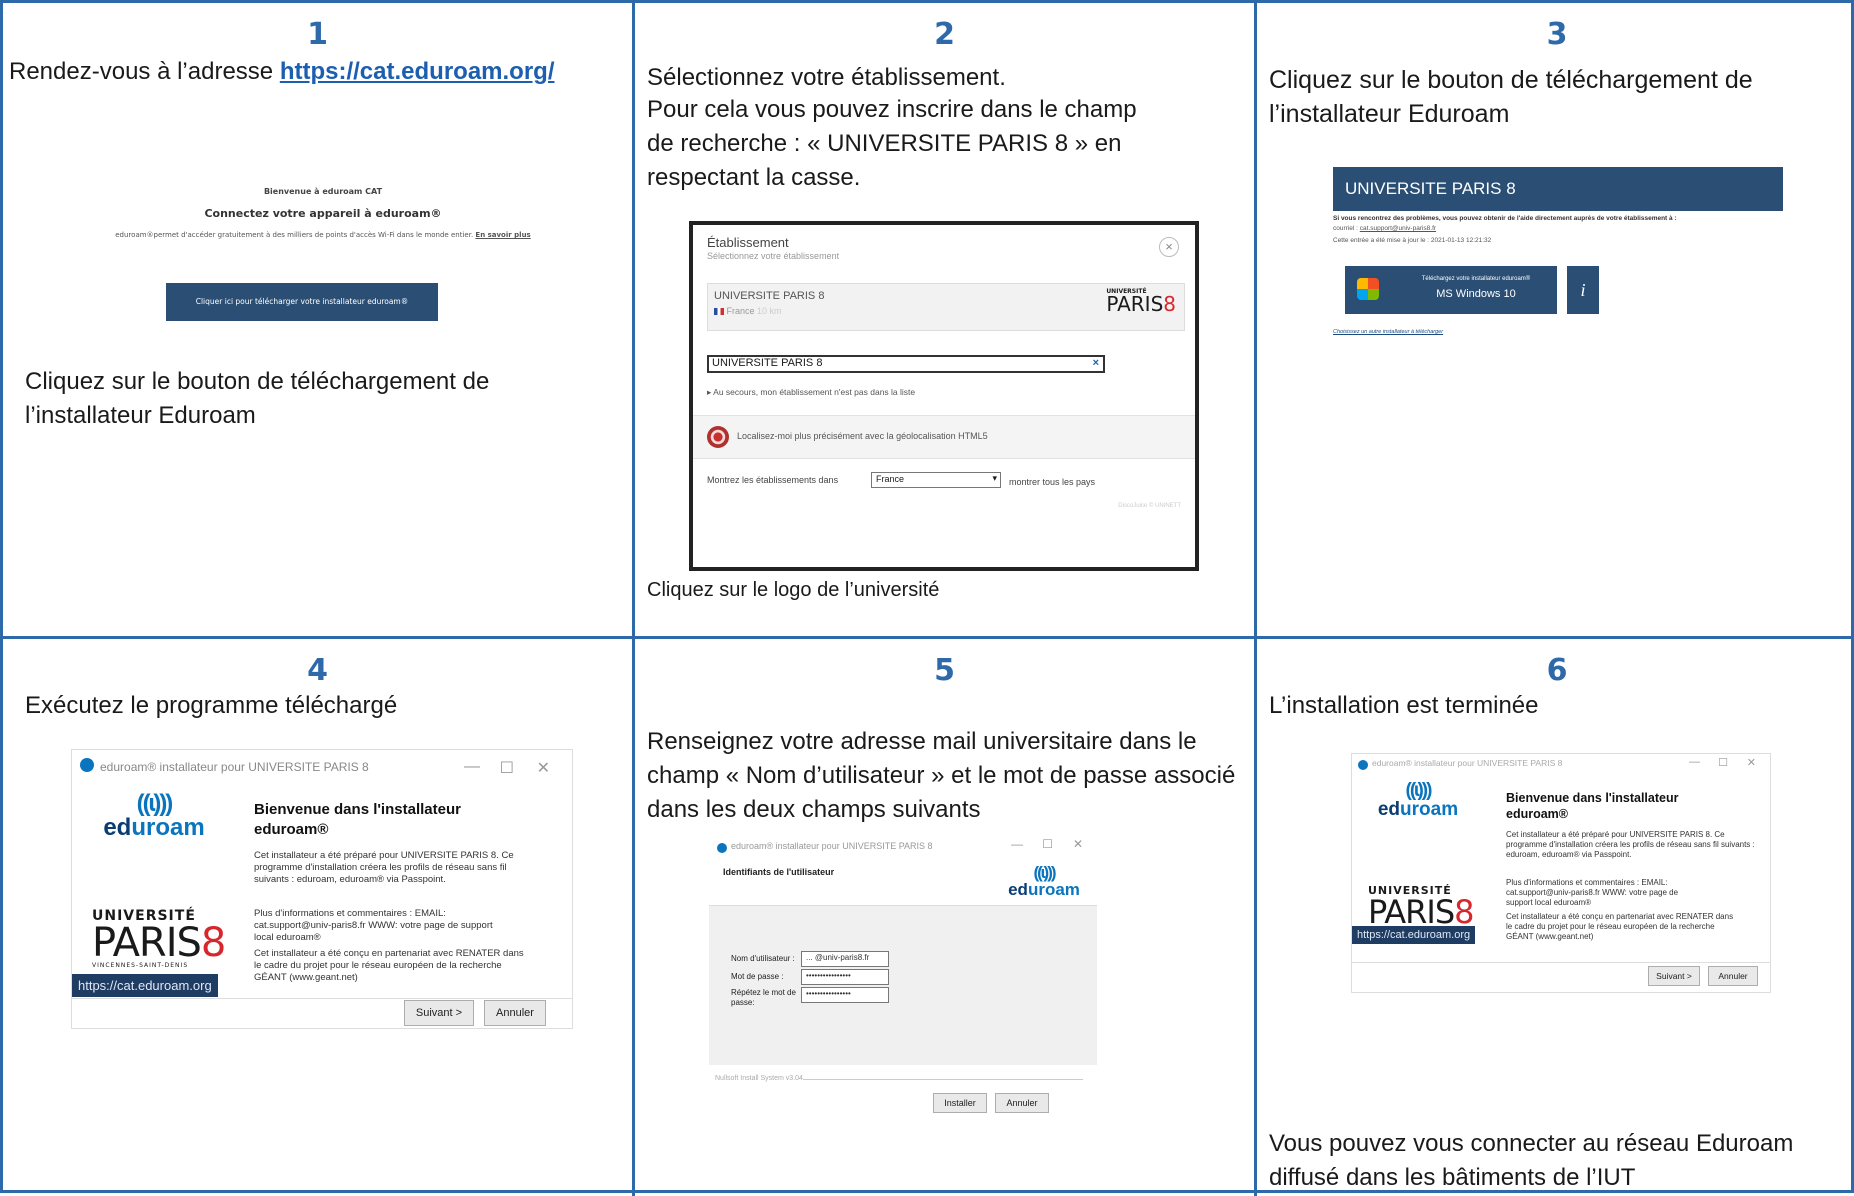 This screenshot has height=1196, width=1854. Describe the element at coordinates (845, 959) in the screenshot. I see `username-input: ... @univ-paris8.fr` at that location.